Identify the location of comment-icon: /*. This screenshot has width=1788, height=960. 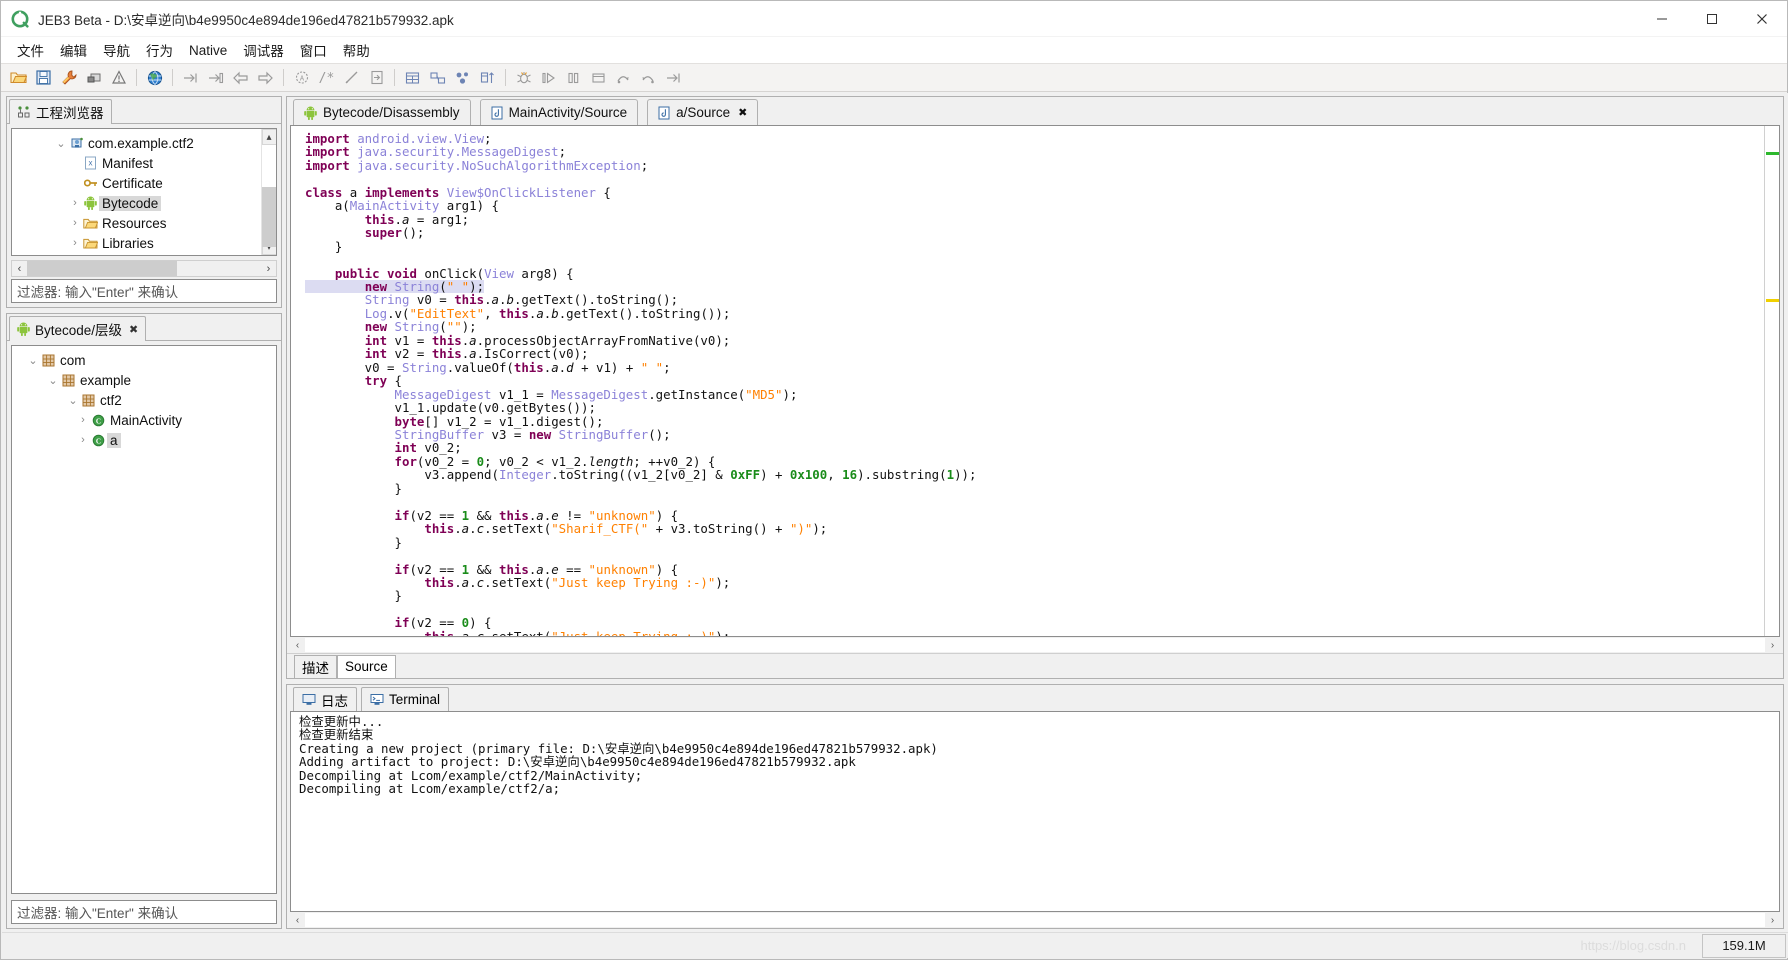
(326, 77).